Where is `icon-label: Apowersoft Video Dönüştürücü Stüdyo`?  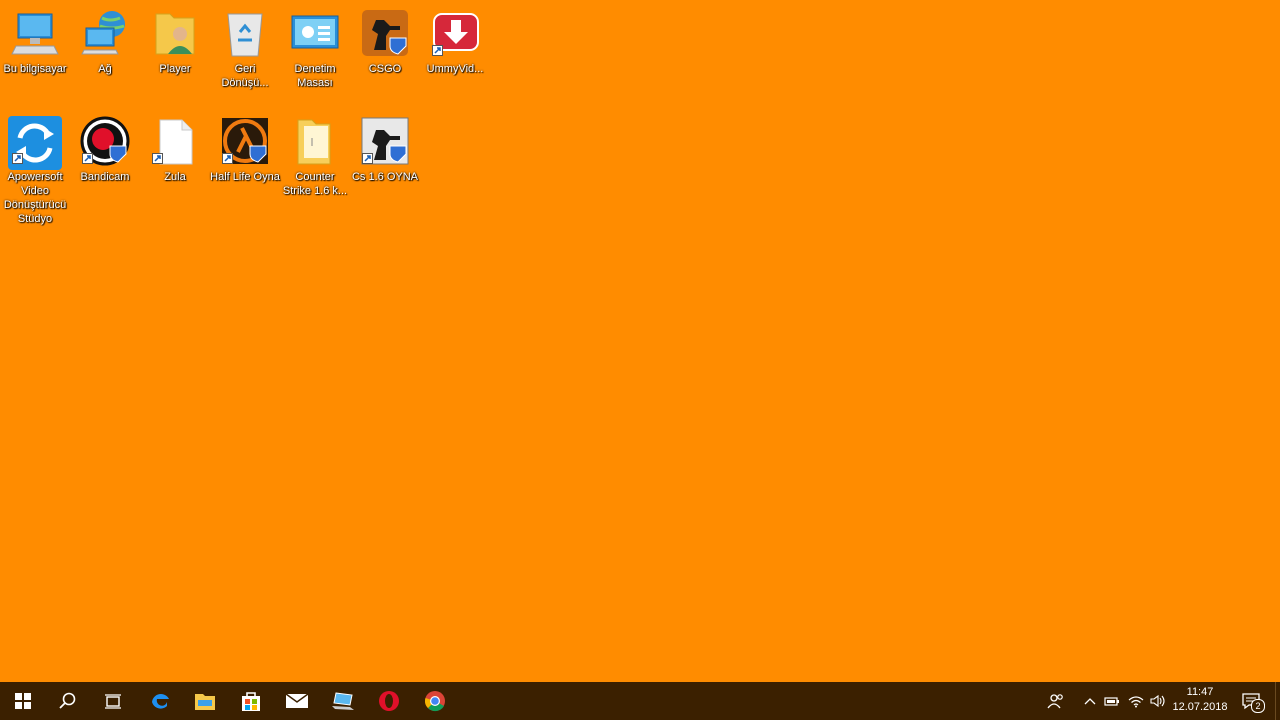 icon-label: Apowersoft Video Dönüştürücü Stüdyo is located at coordinates (35, 198).